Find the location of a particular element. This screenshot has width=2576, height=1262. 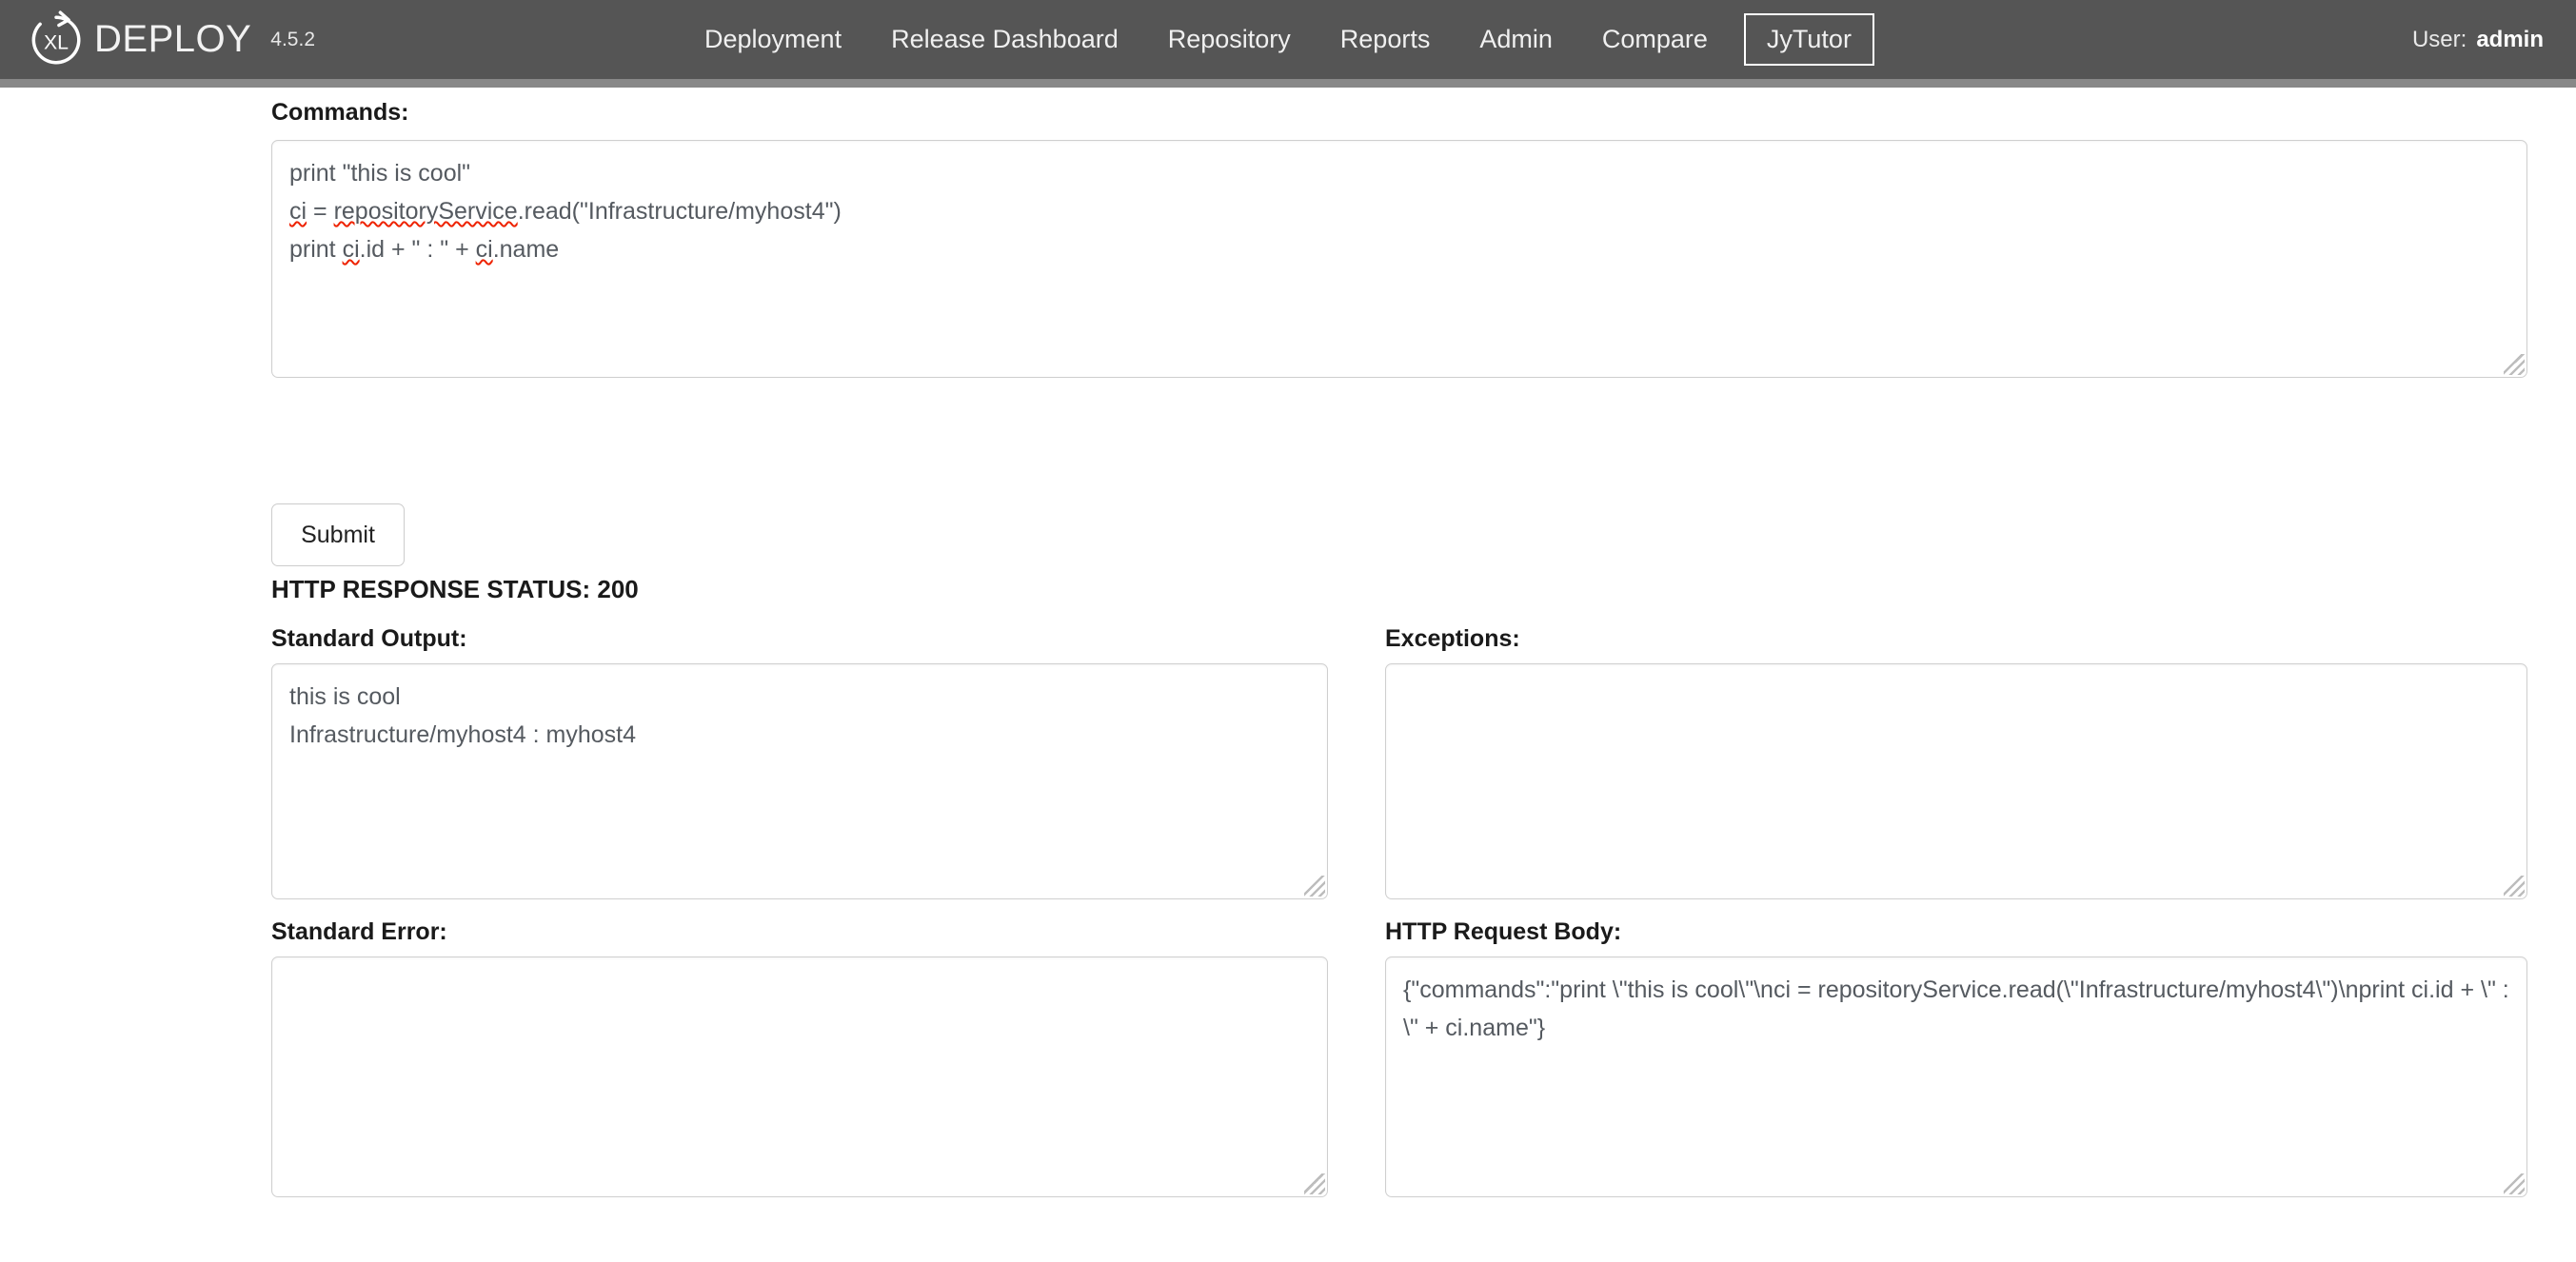

app-version: 4.5.2 is located at coordinates (293, 39).